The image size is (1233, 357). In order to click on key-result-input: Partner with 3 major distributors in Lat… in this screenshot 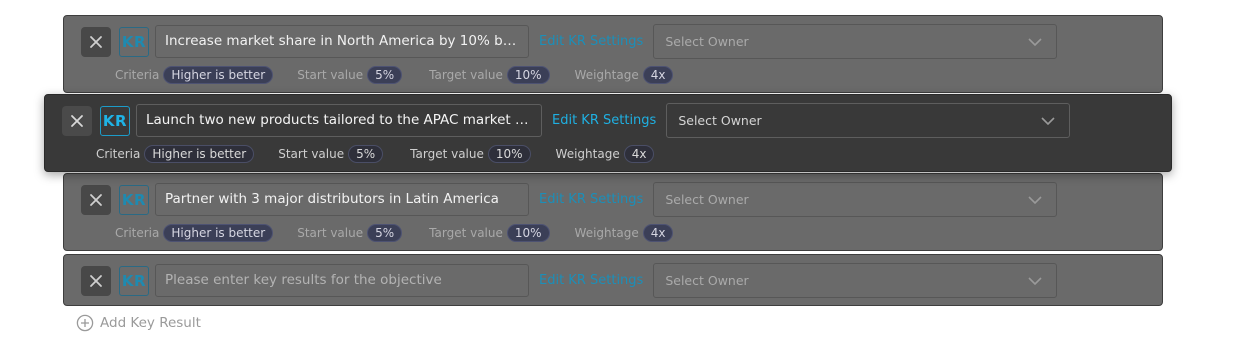, I will do `click(342, 199)`.